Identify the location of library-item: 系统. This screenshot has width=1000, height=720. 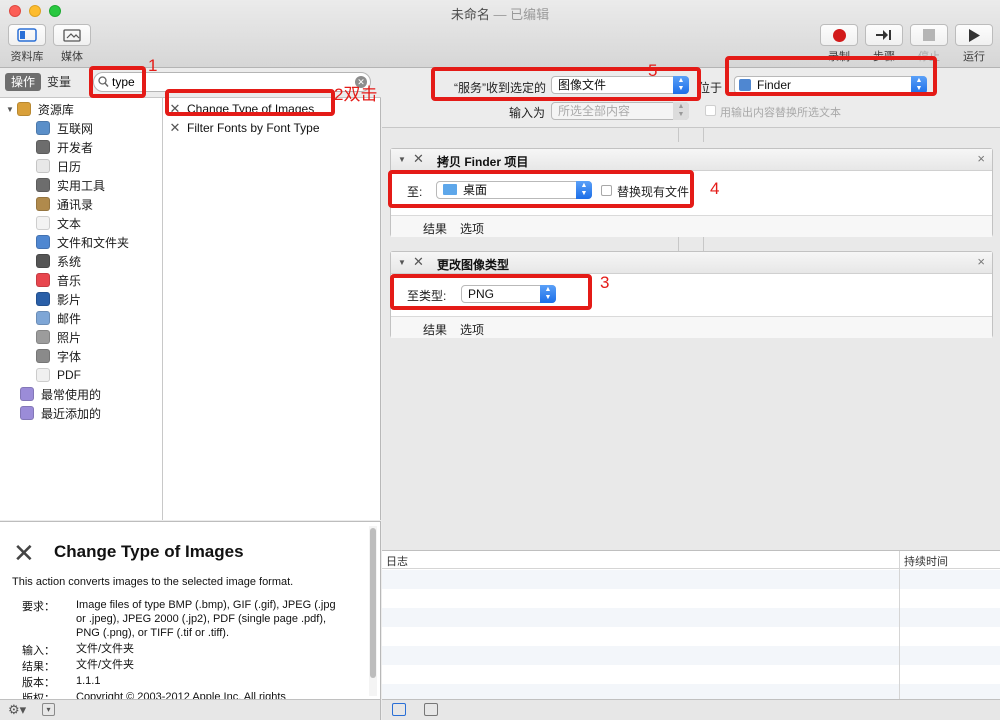
(58, 261).